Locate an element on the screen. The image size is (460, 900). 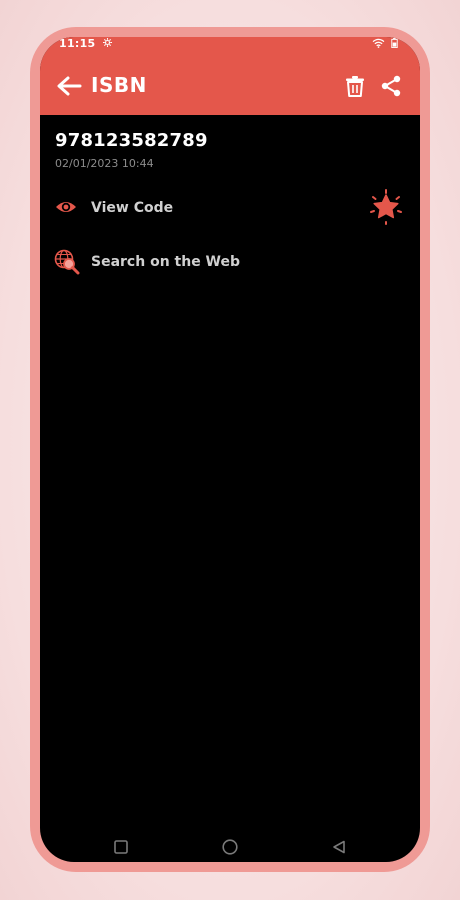
page-title: ISBN is located at coordinates (119, 85).